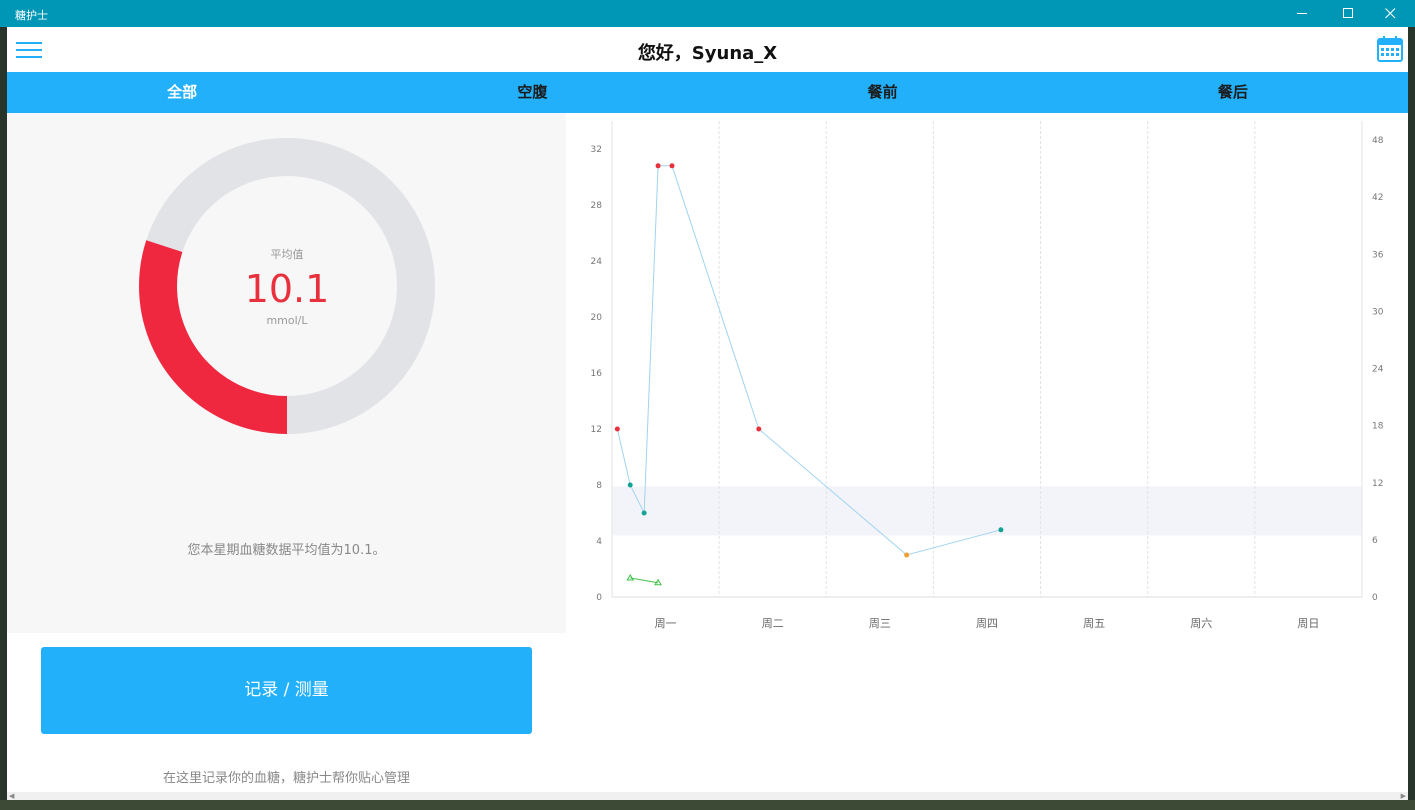 Image resolution: width=1415 pixels, height=810 pixels. What do you see at coordinates (630, 577) in the screenshot?
I see `secondary-point` at bounding box center [630, 577].